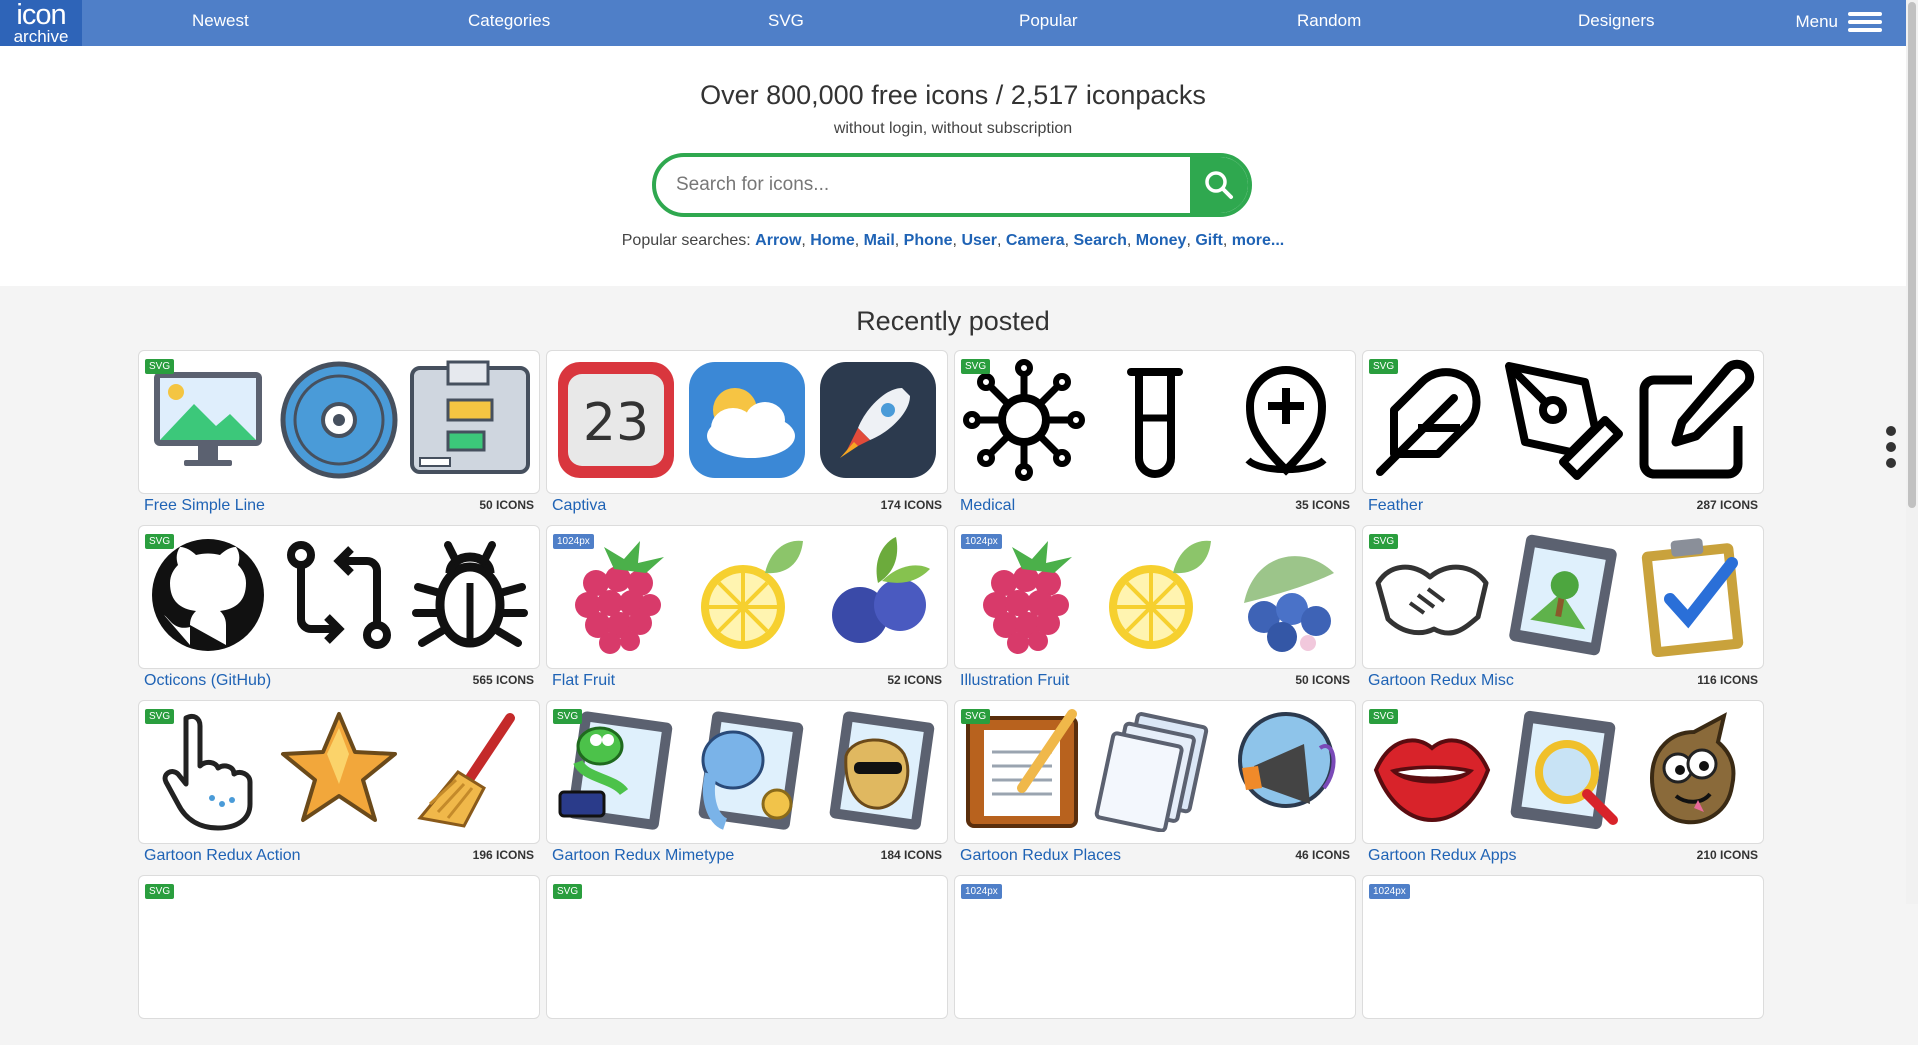 The width and height of the screenshot is (1918, 1045). Describe the element at coordinates (979, 240) in the screenshot. I see `popular-term-user: User` at that location.